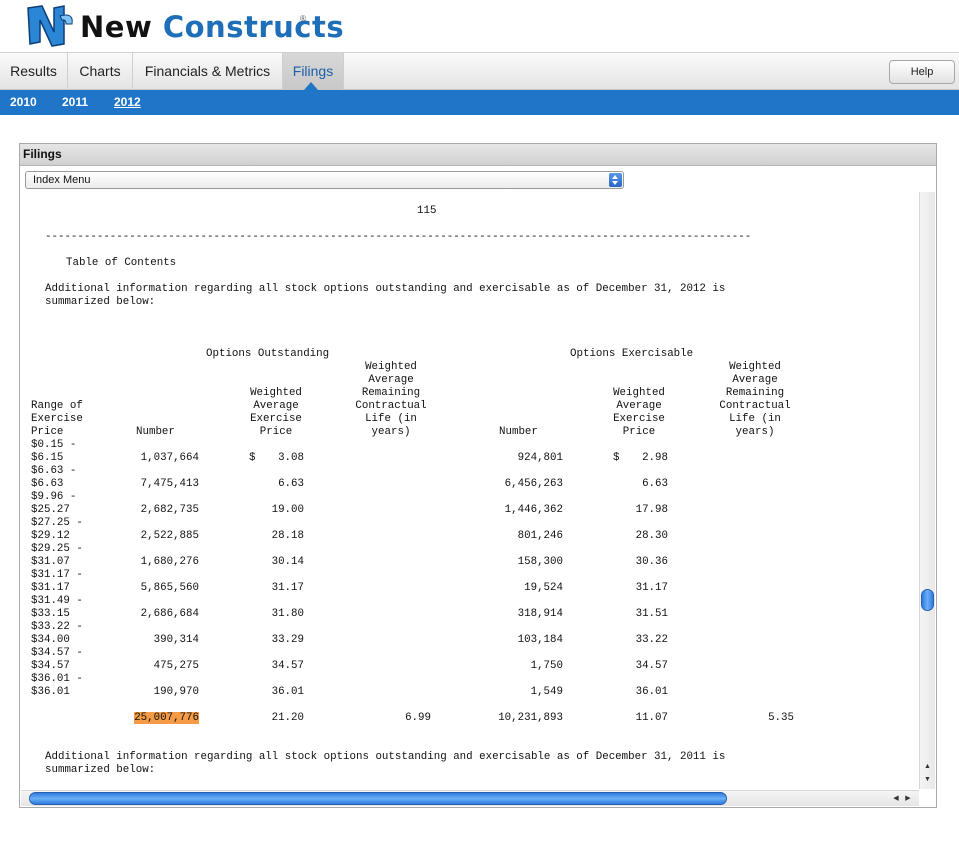  What do you see at coordinates (655, 458) in the screenshot?
I see `row-ex-price: 2.98` at bounding box center [655, 458].